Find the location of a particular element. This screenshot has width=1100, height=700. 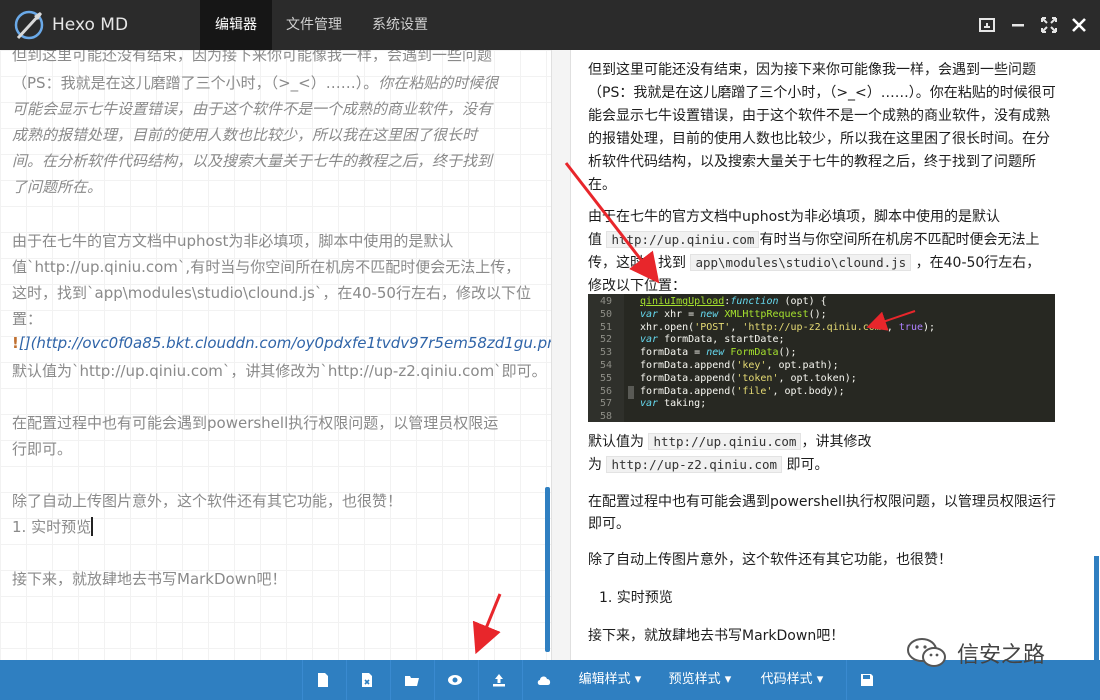

preview-line: 但到这里可能还没有结束，因为接下来你可能像我一样，会遇到一些问题 is located at coordinates (812, 70).